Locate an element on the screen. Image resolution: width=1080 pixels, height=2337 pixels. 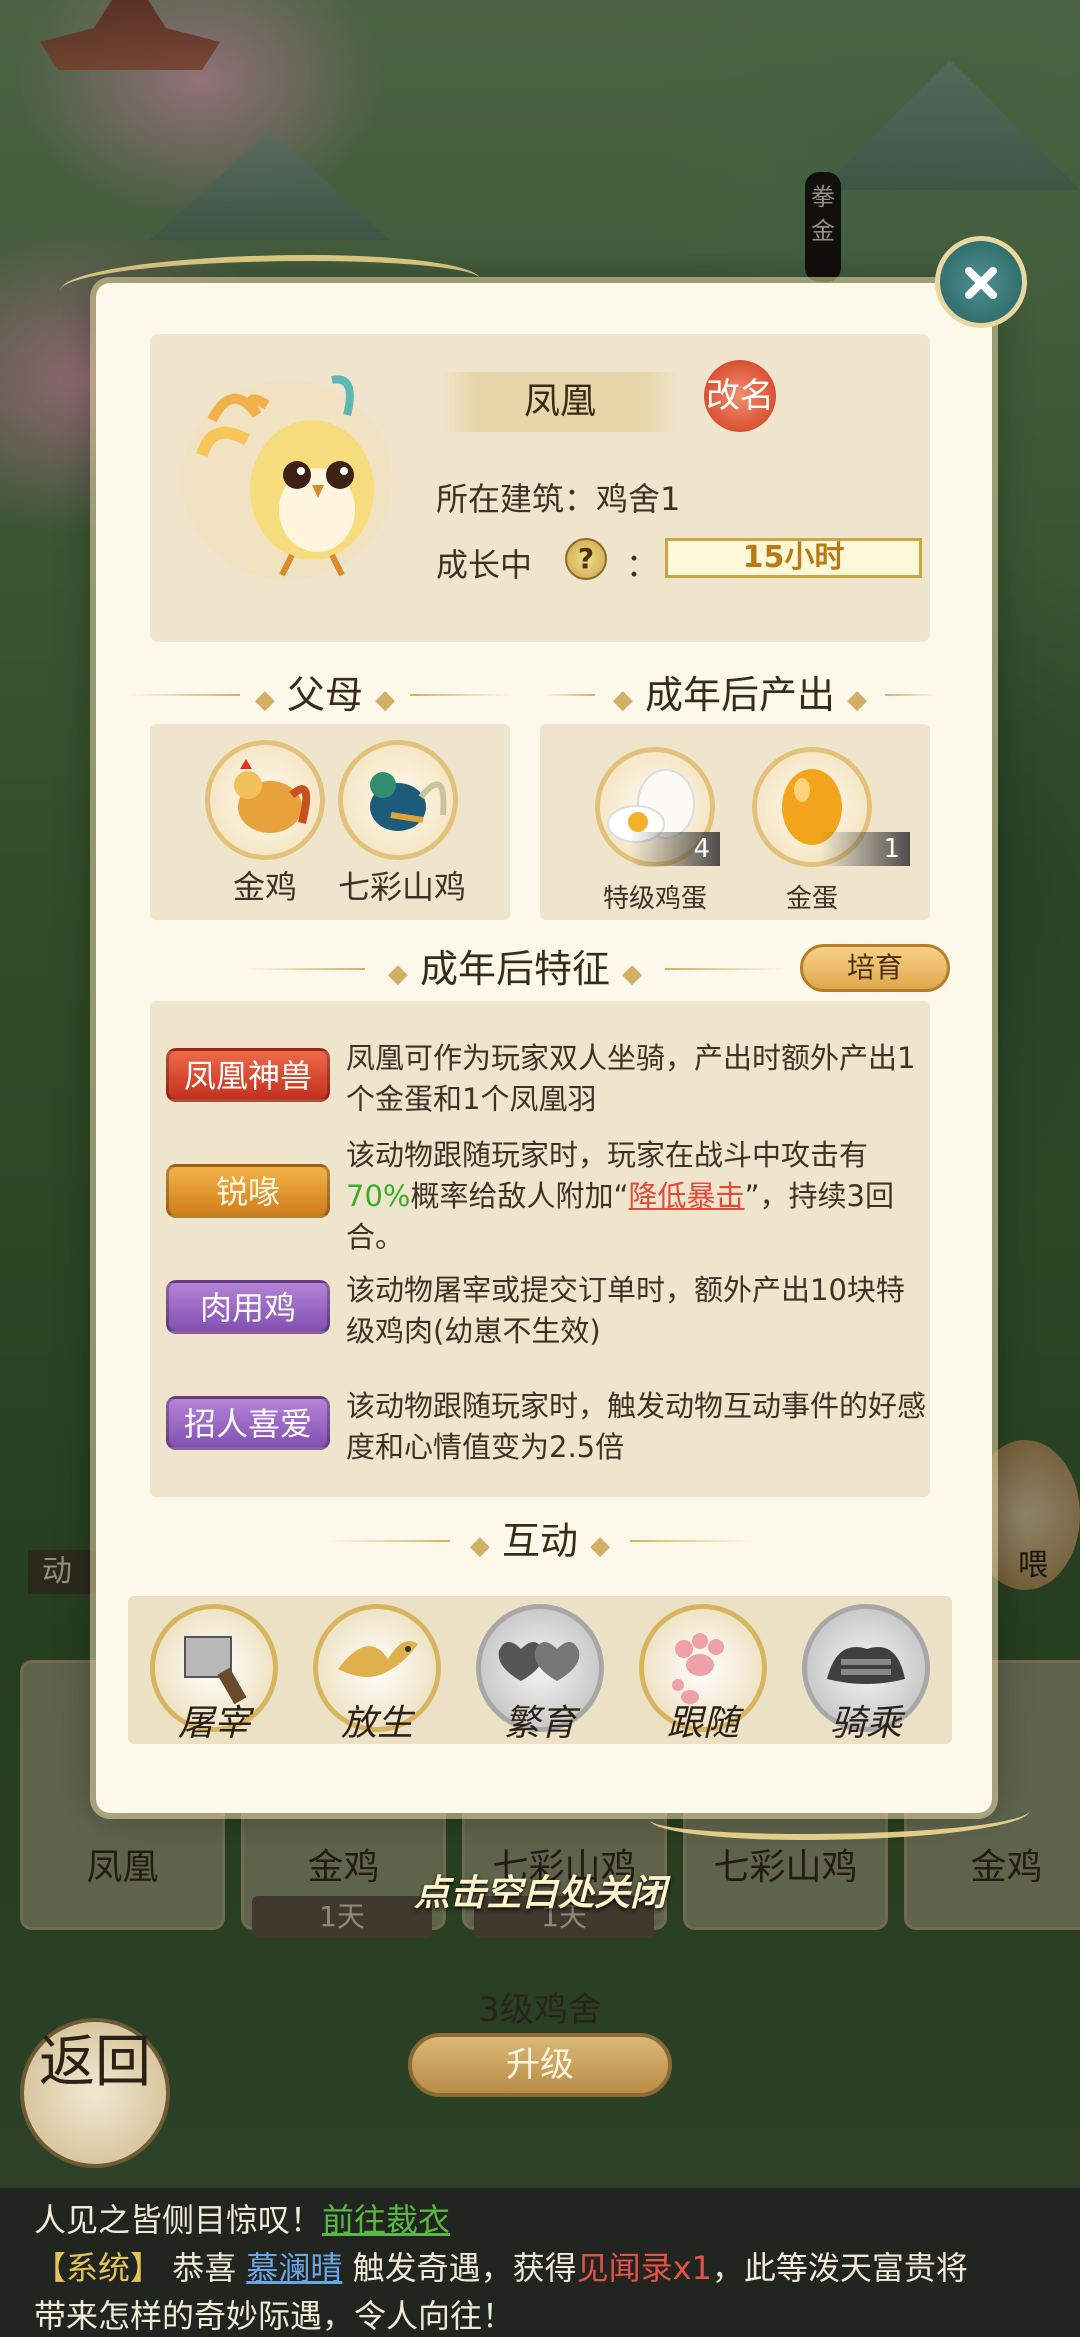
interact-heading-text: 互动 is located at coordinates (539, 1541).